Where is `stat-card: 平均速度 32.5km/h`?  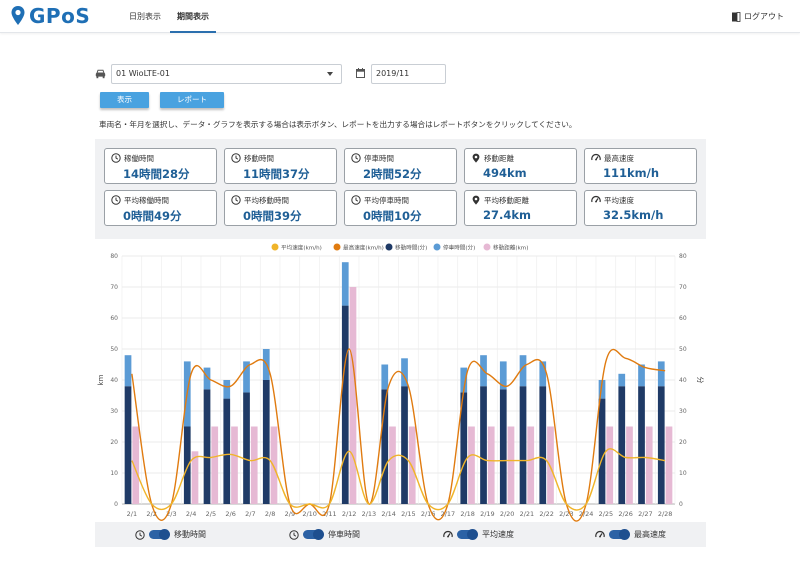
stat-card: 平均速度 32.5km/h is located at coordinates (640, 208).